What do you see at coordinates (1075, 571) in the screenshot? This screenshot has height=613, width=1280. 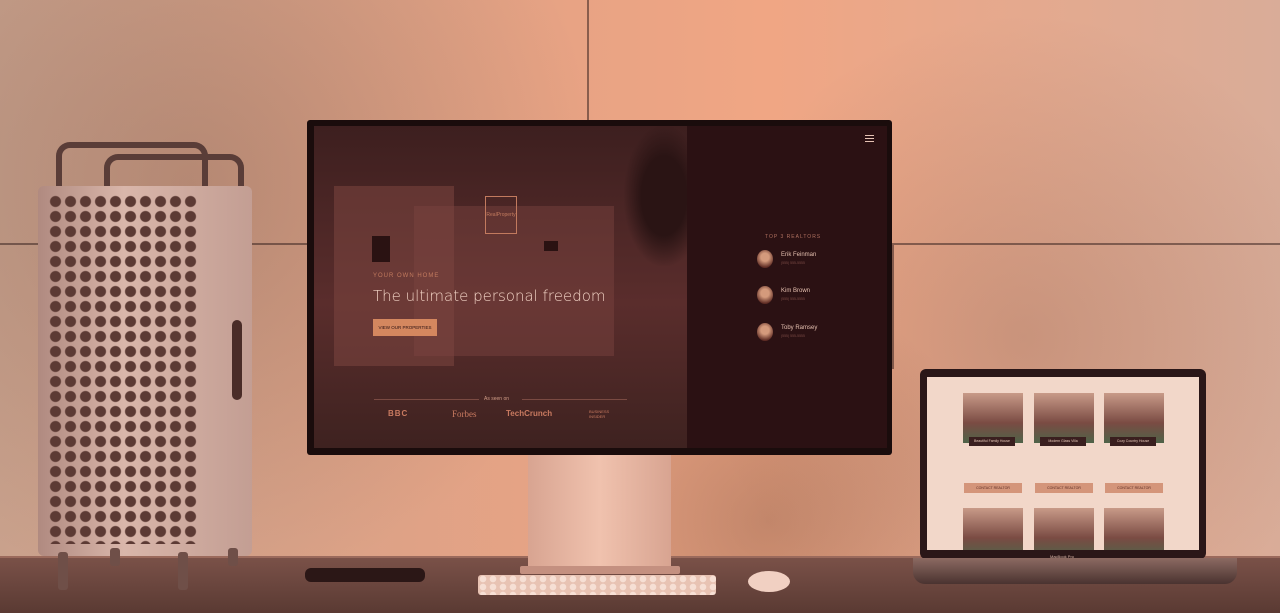 I see `laptop-base` at bounding box center [1075, 571].